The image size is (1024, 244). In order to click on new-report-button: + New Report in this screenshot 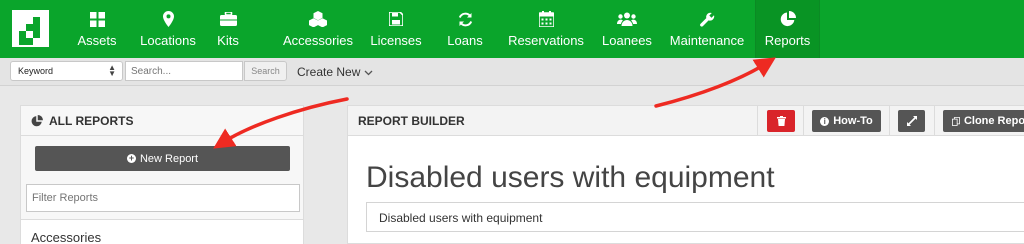, I will do `click(162, 158)`.